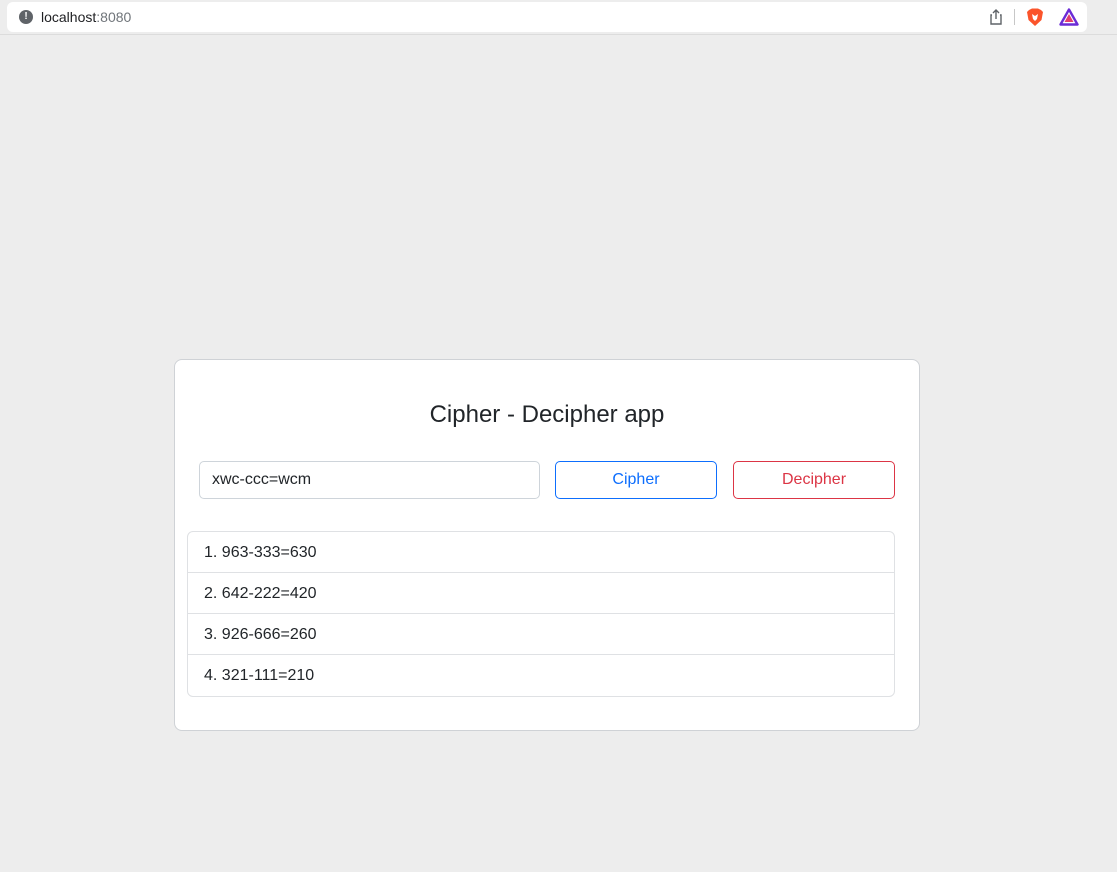 The width and height of the screenshot is (1117, 872). What do you see at coordinates (369, 480) in the screenshot?
I see `cipher-text-input` at bounding box center [369, 480].